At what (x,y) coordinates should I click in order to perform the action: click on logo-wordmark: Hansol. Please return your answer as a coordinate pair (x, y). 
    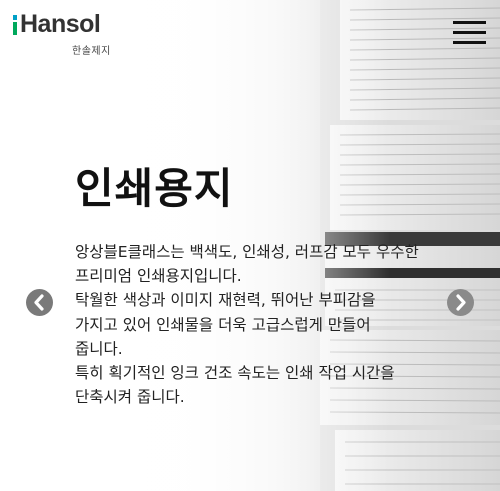
    Looking at the image, I should click on (60, 24).